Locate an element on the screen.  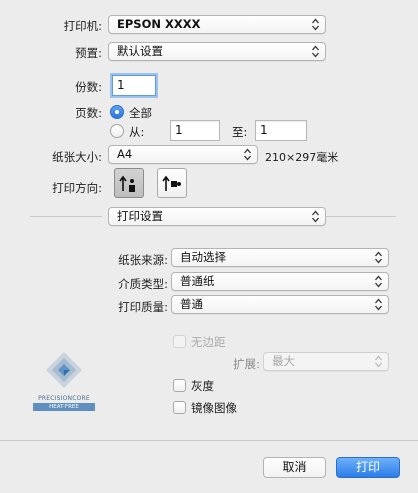
printer-value: EPSON XXXX is located at coordinates (159, 24).